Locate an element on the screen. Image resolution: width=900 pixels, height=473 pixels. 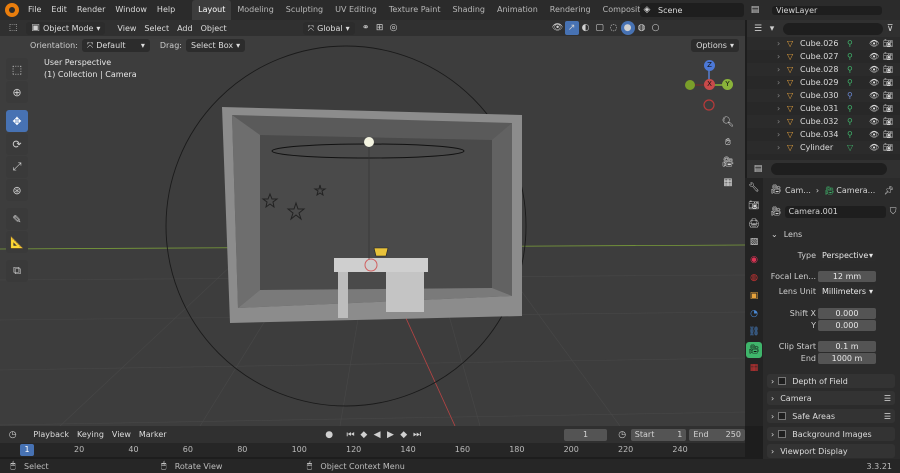
filter-funnel-icon: ⊽ is located at coordinates (890, 29).